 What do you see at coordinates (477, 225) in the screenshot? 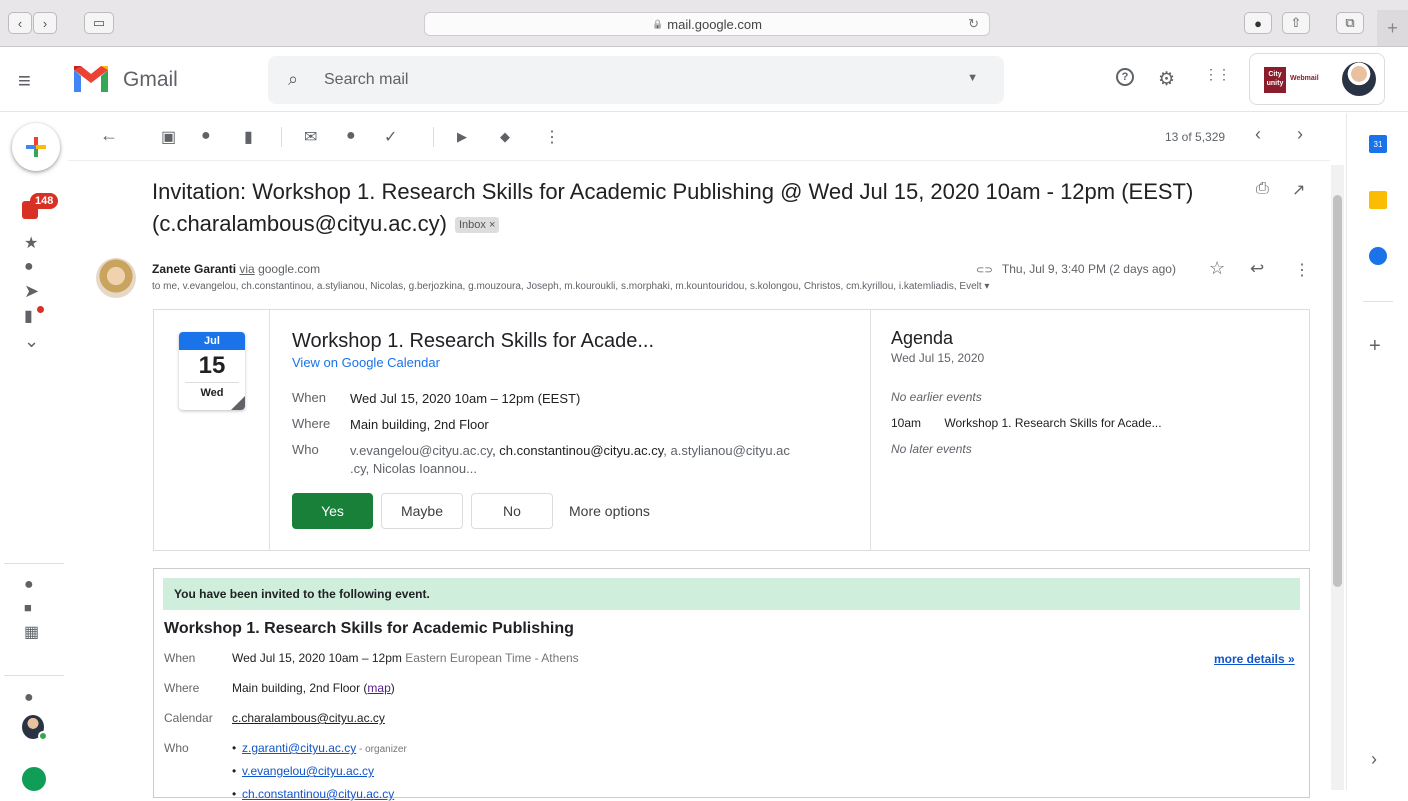
I see `inbox-label-chip: Inbox ×` at bounding box center [477, 225].